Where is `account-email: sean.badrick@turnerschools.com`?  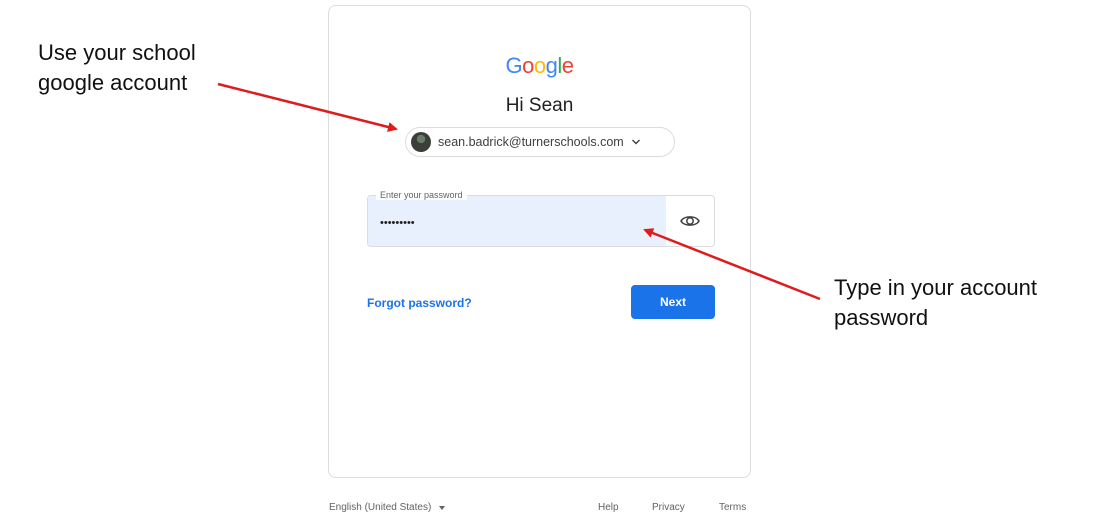 account-email: sean.badrick@turnerschools.com is located at coordinates (531, 142).